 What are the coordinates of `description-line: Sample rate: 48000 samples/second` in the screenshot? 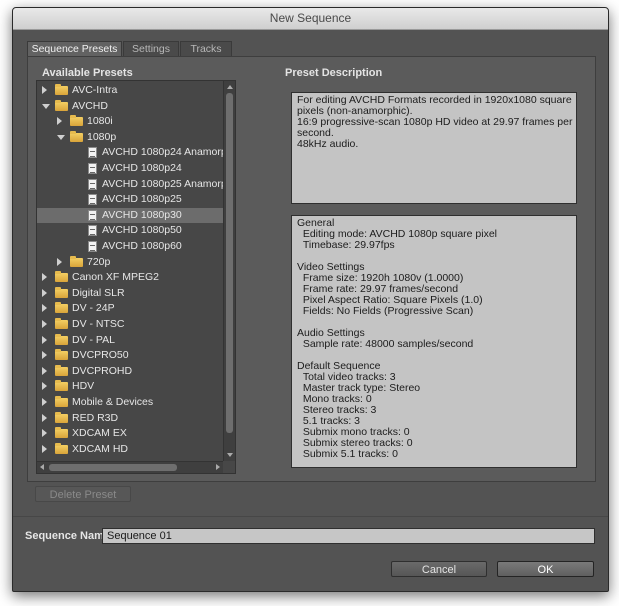 It's located at (385, 344).